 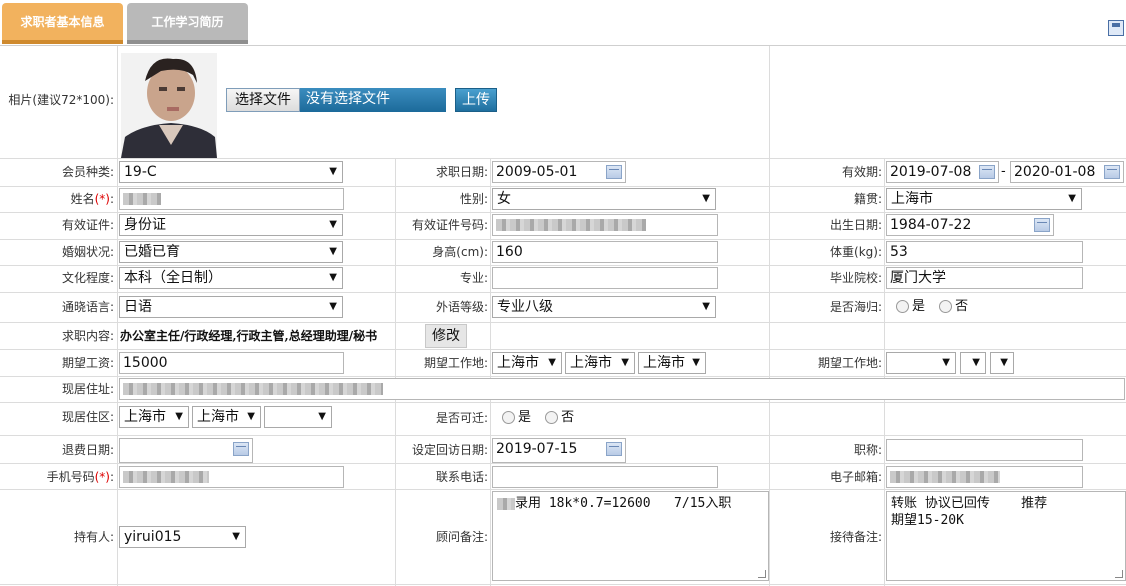 What do you see at coordinates (87, 450) in the screenshot?
I see `refund-date-label: 退费日期:` at bounding box center [87, 450].